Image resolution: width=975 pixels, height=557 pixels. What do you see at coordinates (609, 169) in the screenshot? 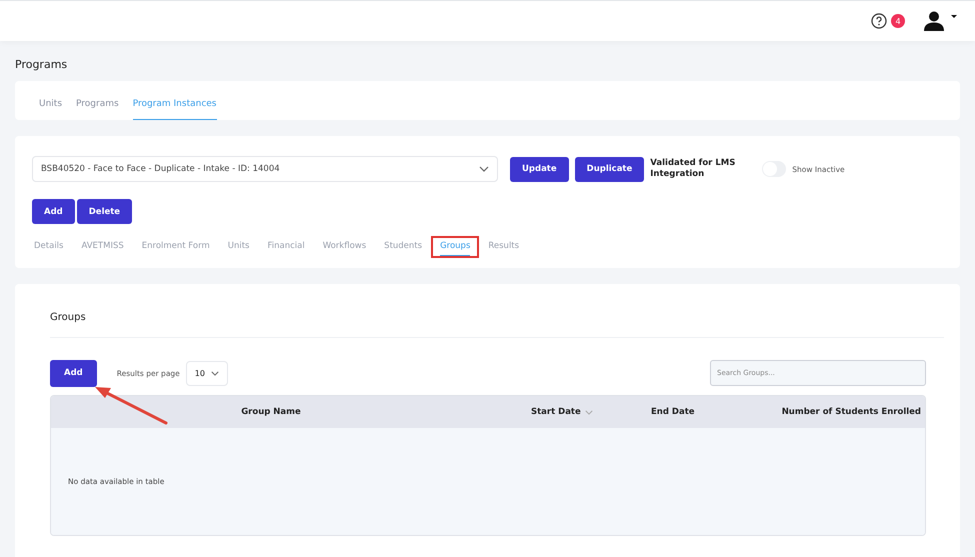
I see `action-button: Duplicate` at bounding box center [609, 169].